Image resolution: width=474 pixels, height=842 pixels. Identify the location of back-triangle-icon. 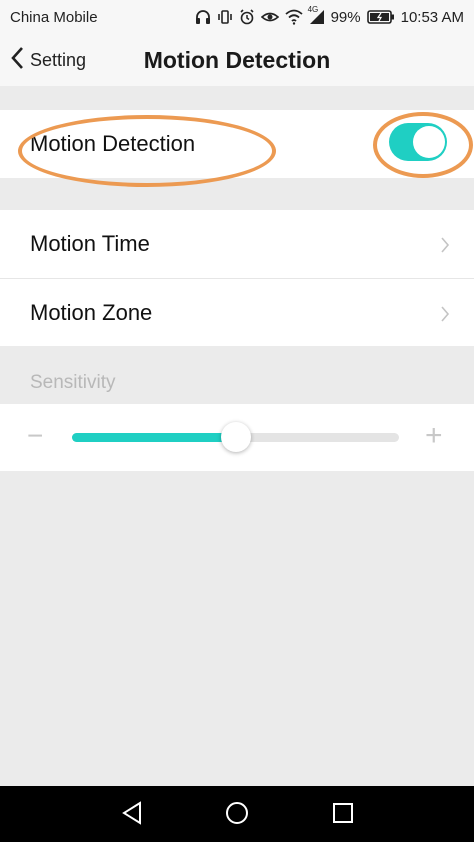
(133, 815).